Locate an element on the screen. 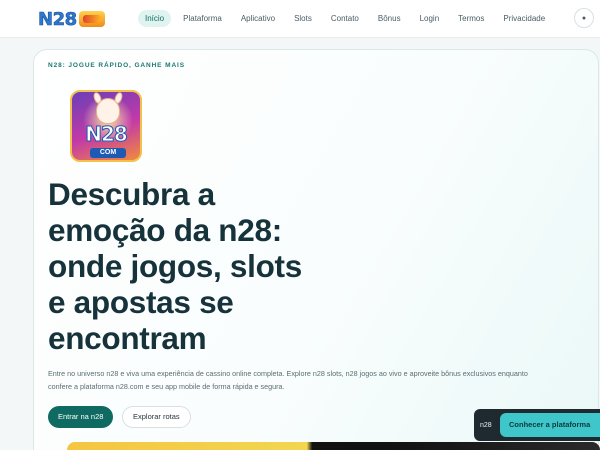 The height and width of the screenshot is (450, 600). nav-item-privacidade: Privacidade is located at coordinates (524, 18).